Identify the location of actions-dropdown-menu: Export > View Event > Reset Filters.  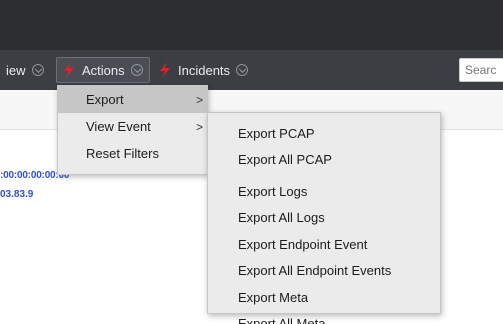
(132, 130).